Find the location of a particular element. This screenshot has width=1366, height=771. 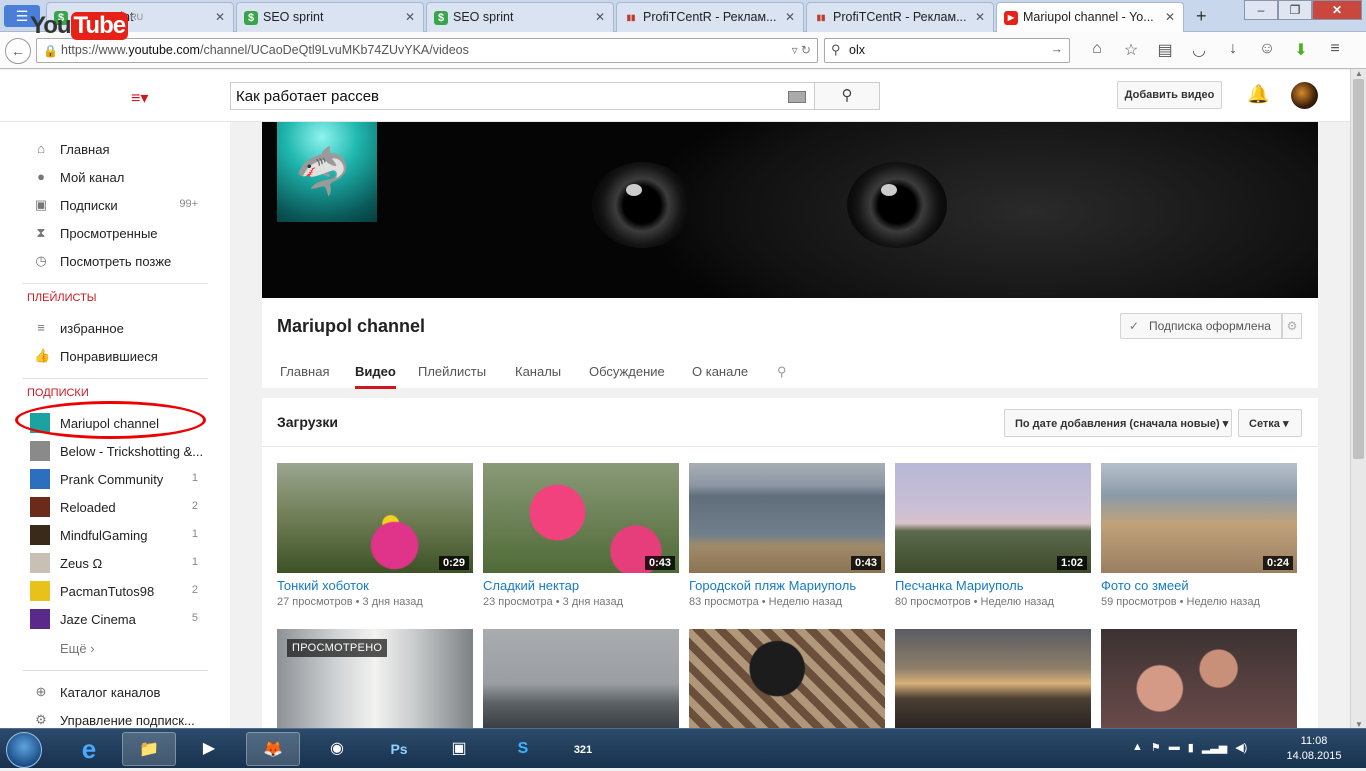

ie-icon: e is located at coordinates (89, 749).